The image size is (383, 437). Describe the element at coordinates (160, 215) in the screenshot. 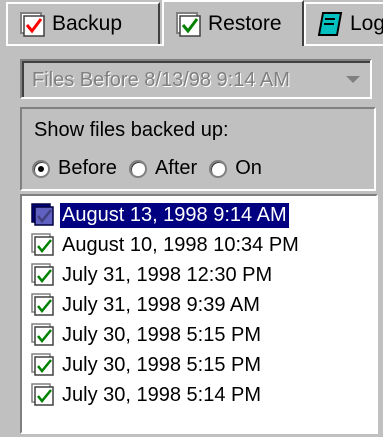

I see `list-item: August 13, 1998 9:14 AM` at that location.